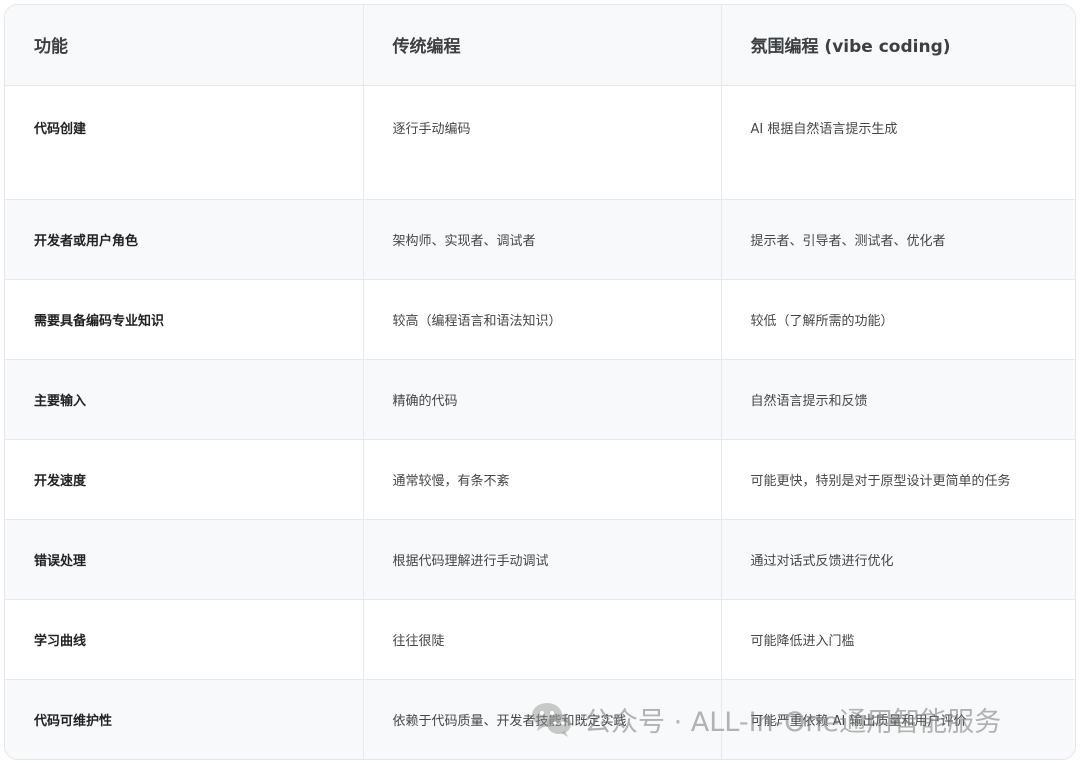 The width and height of the screenshot is (1080, 763). I want to click on row-traditional-cell: 根据代码理解进行手动调试, so click(542, 559).